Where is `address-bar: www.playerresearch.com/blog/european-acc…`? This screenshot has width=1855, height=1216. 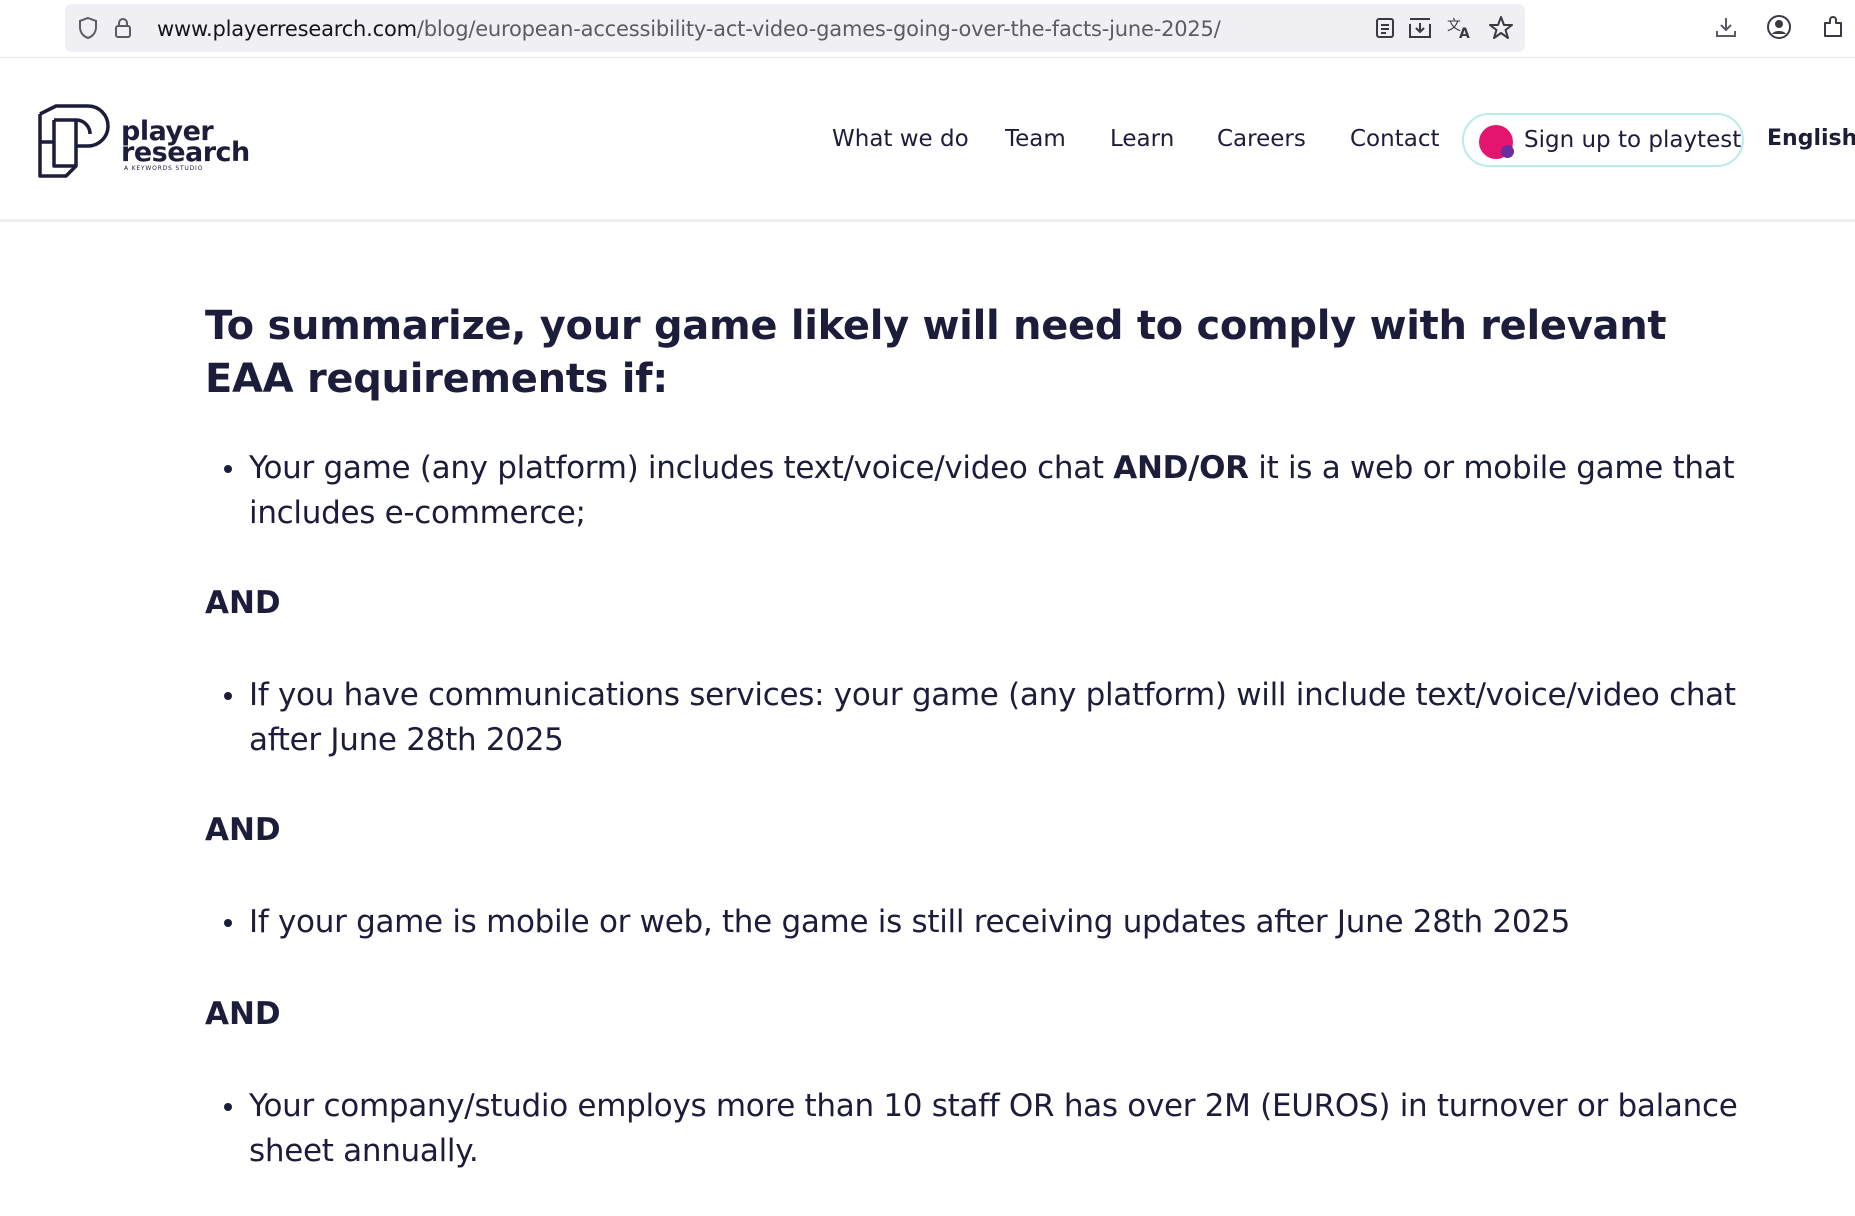 address-bar: www.playerresearch.com/blog/european-acc… is located at coordinates (795, 28).